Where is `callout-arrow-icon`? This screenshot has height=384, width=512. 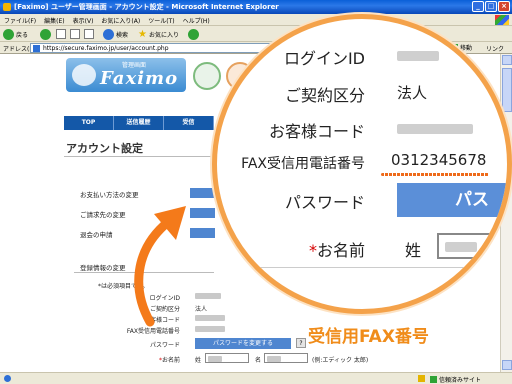 callout-arrow-icon is located at coordinates (160, 266).